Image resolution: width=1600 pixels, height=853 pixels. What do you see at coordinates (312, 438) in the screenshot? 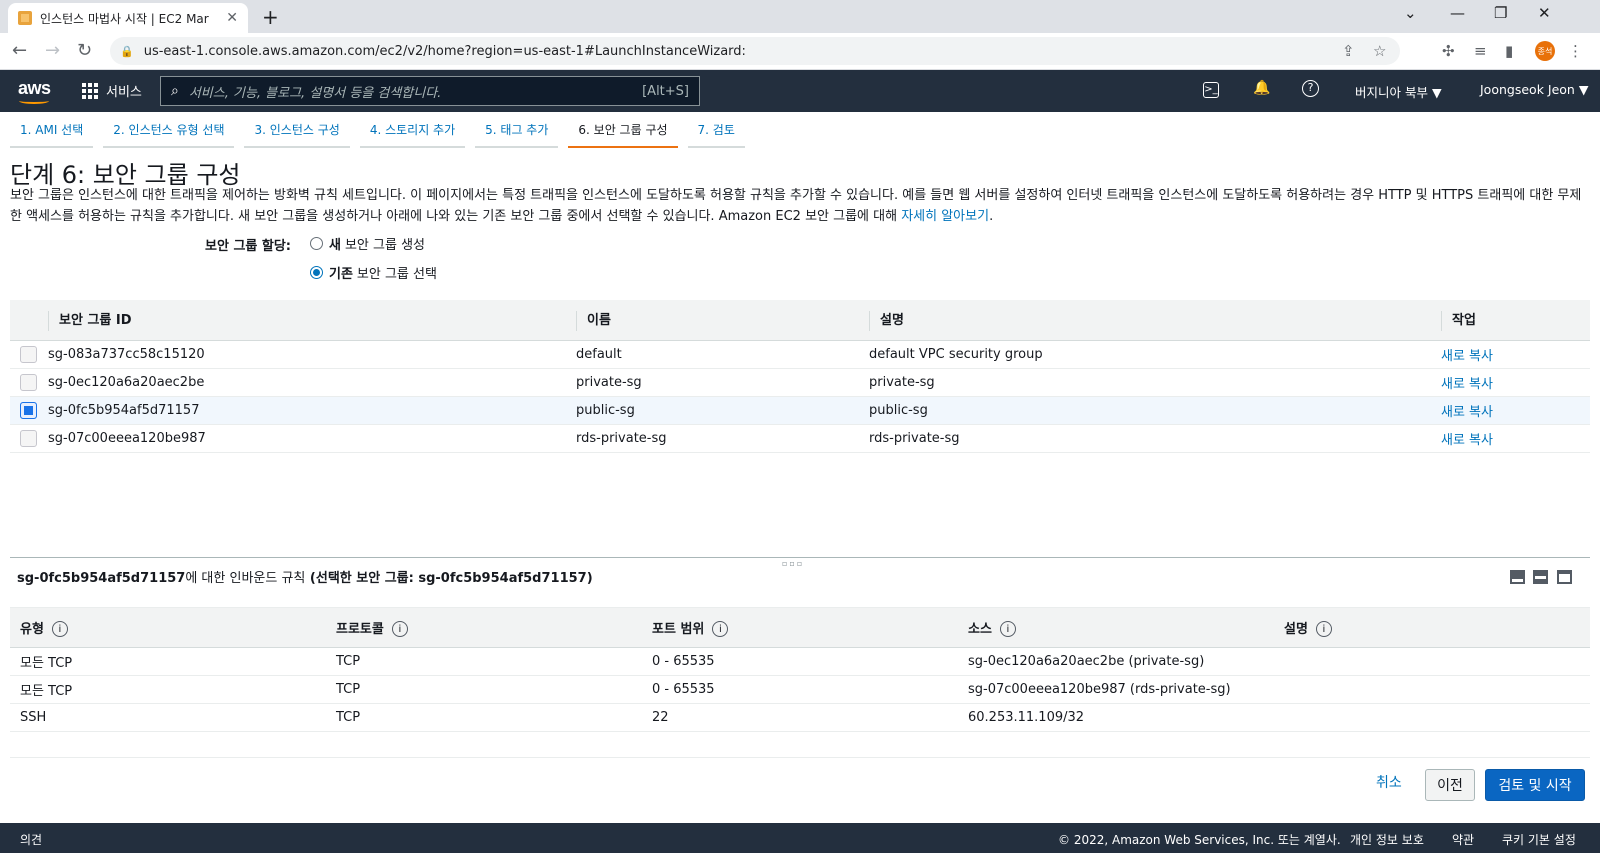
I see `sg-id: sg-07c00eeea120be987` at bounding box center [312, 438].